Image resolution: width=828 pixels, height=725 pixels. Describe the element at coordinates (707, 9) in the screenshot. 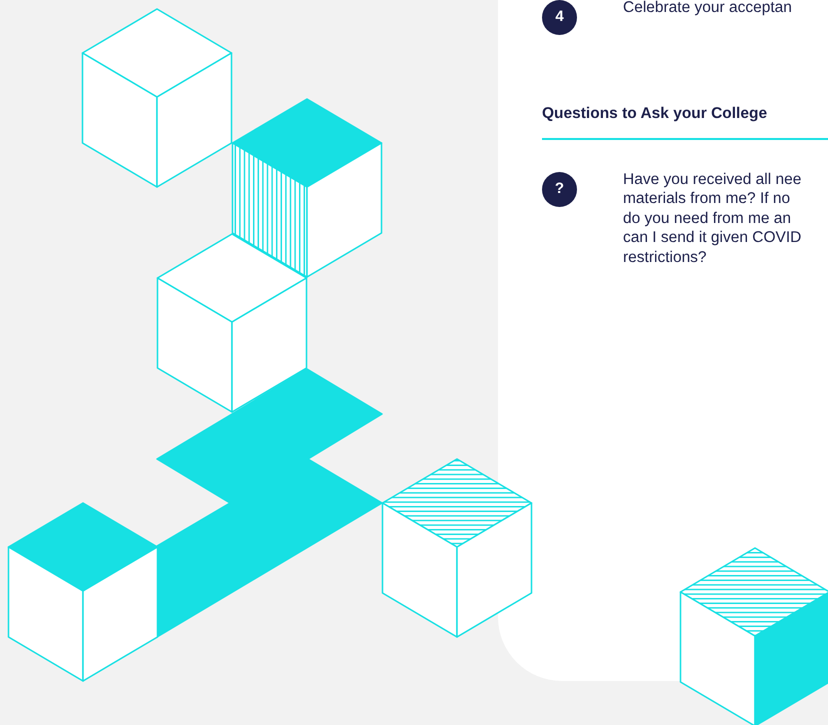

I see `step-text: Celebrate your acceptan` at that location.